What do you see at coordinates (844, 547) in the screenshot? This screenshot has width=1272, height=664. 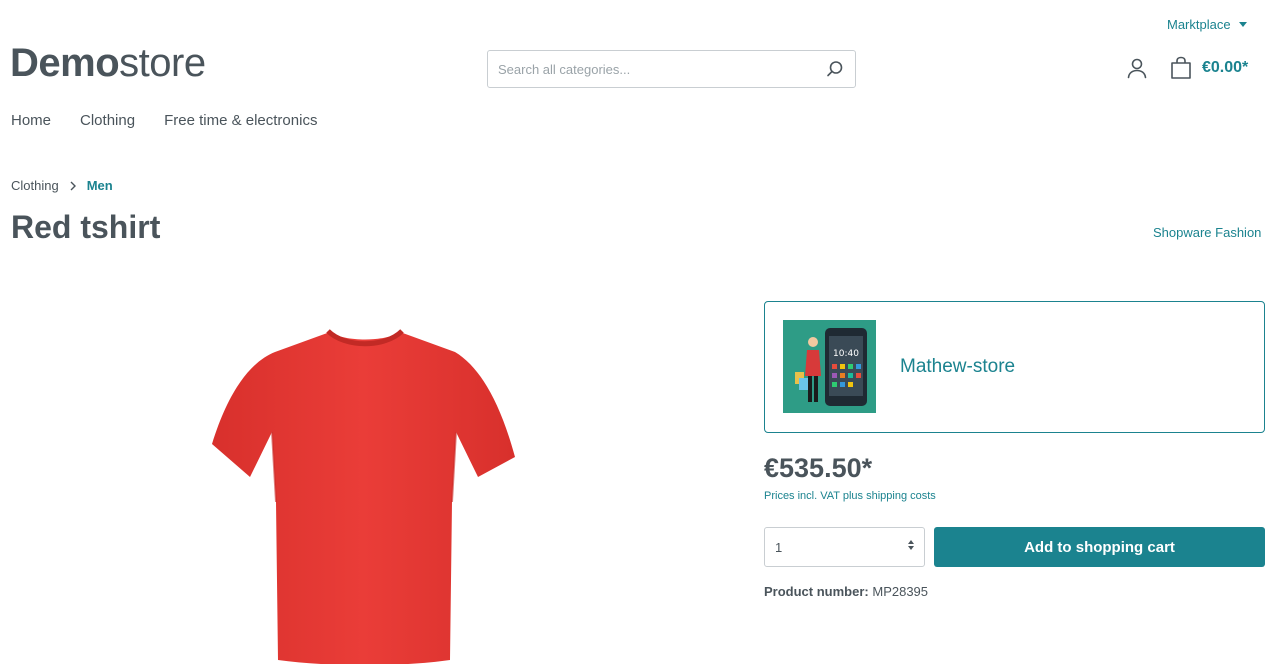 I see `quantity-select: 1` at bounding box center [844, 547].